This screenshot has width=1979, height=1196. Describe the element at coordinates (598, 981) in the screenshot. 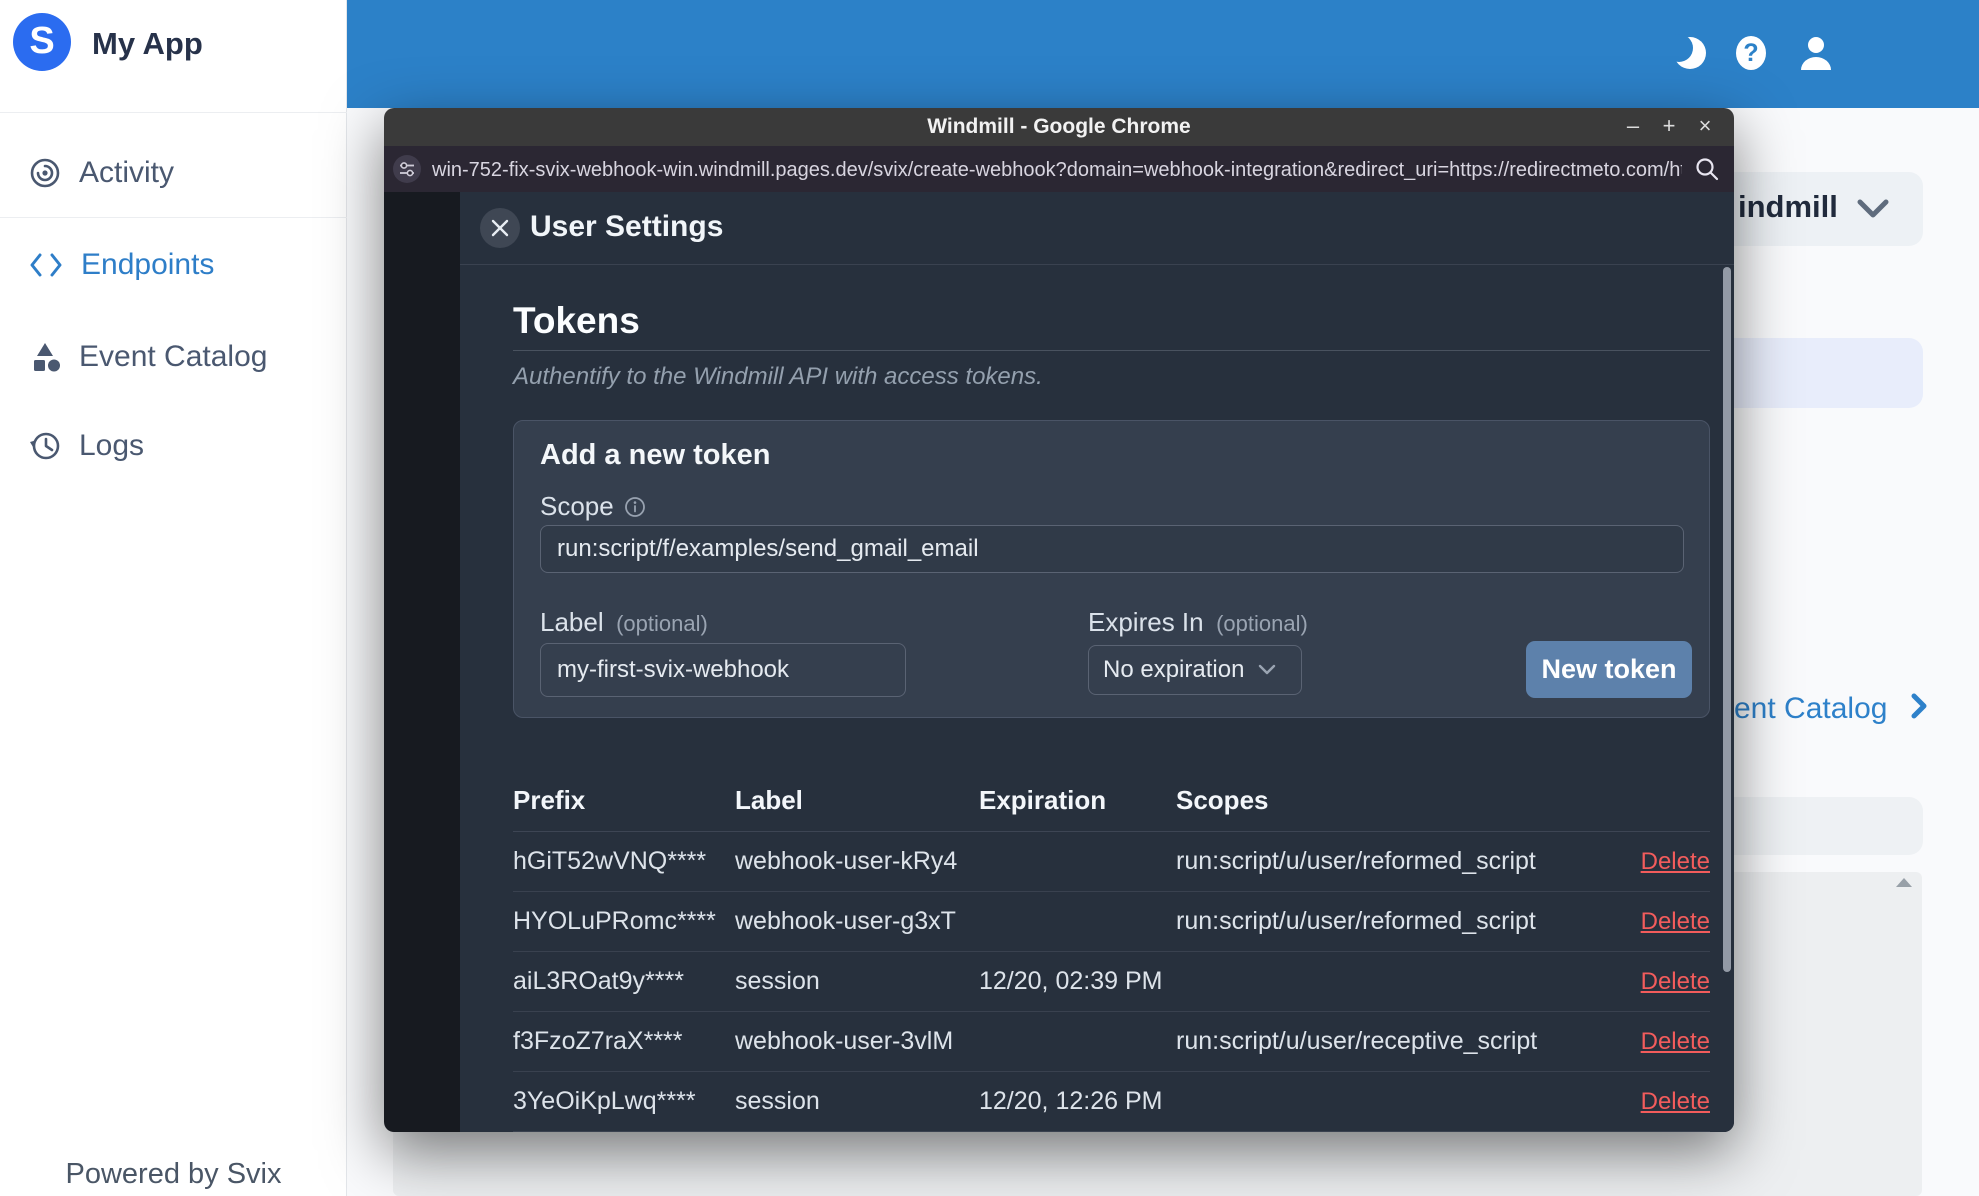

I see `token-prefix: aiL3ROat9y****` at that location.